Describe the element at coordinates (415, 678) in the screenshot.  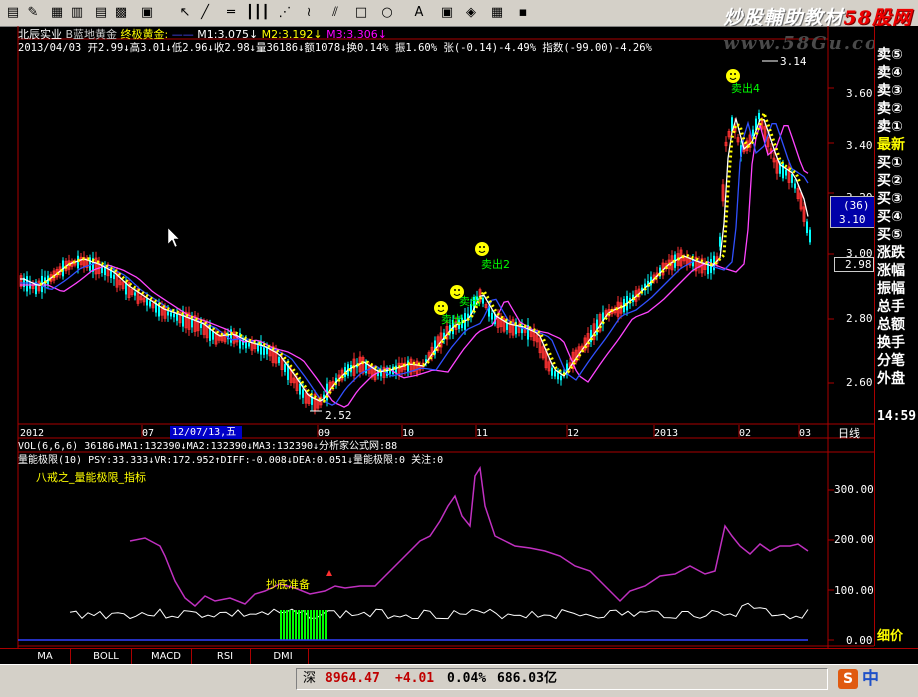
I see `index-change: +4.01` at that location.